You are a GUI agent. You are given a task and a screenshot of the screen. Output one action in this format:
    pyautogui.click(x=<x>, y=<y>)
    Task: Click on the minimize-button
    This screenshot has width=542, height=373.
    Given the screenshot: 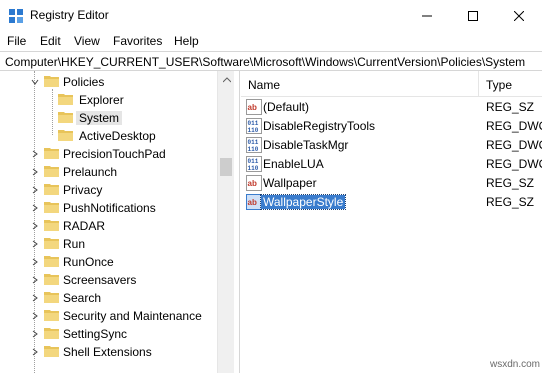 What is the action you would take?
    pyautogui.click(x=427, y=15)
    